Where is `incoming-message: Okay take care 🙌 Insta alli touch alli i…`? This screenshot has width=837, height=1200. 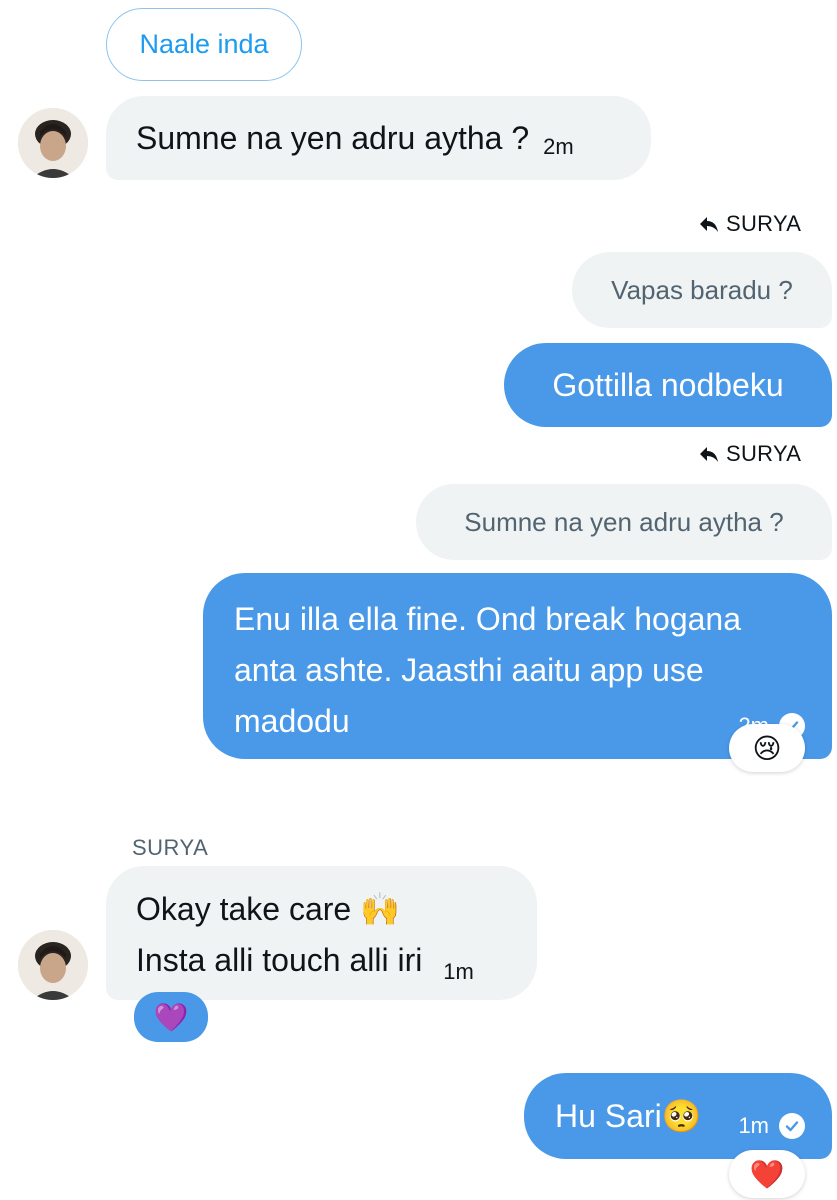 incoming-message: Okay take care 🙌 Insta alli touch alli i… is located at coordinates (321, 933).